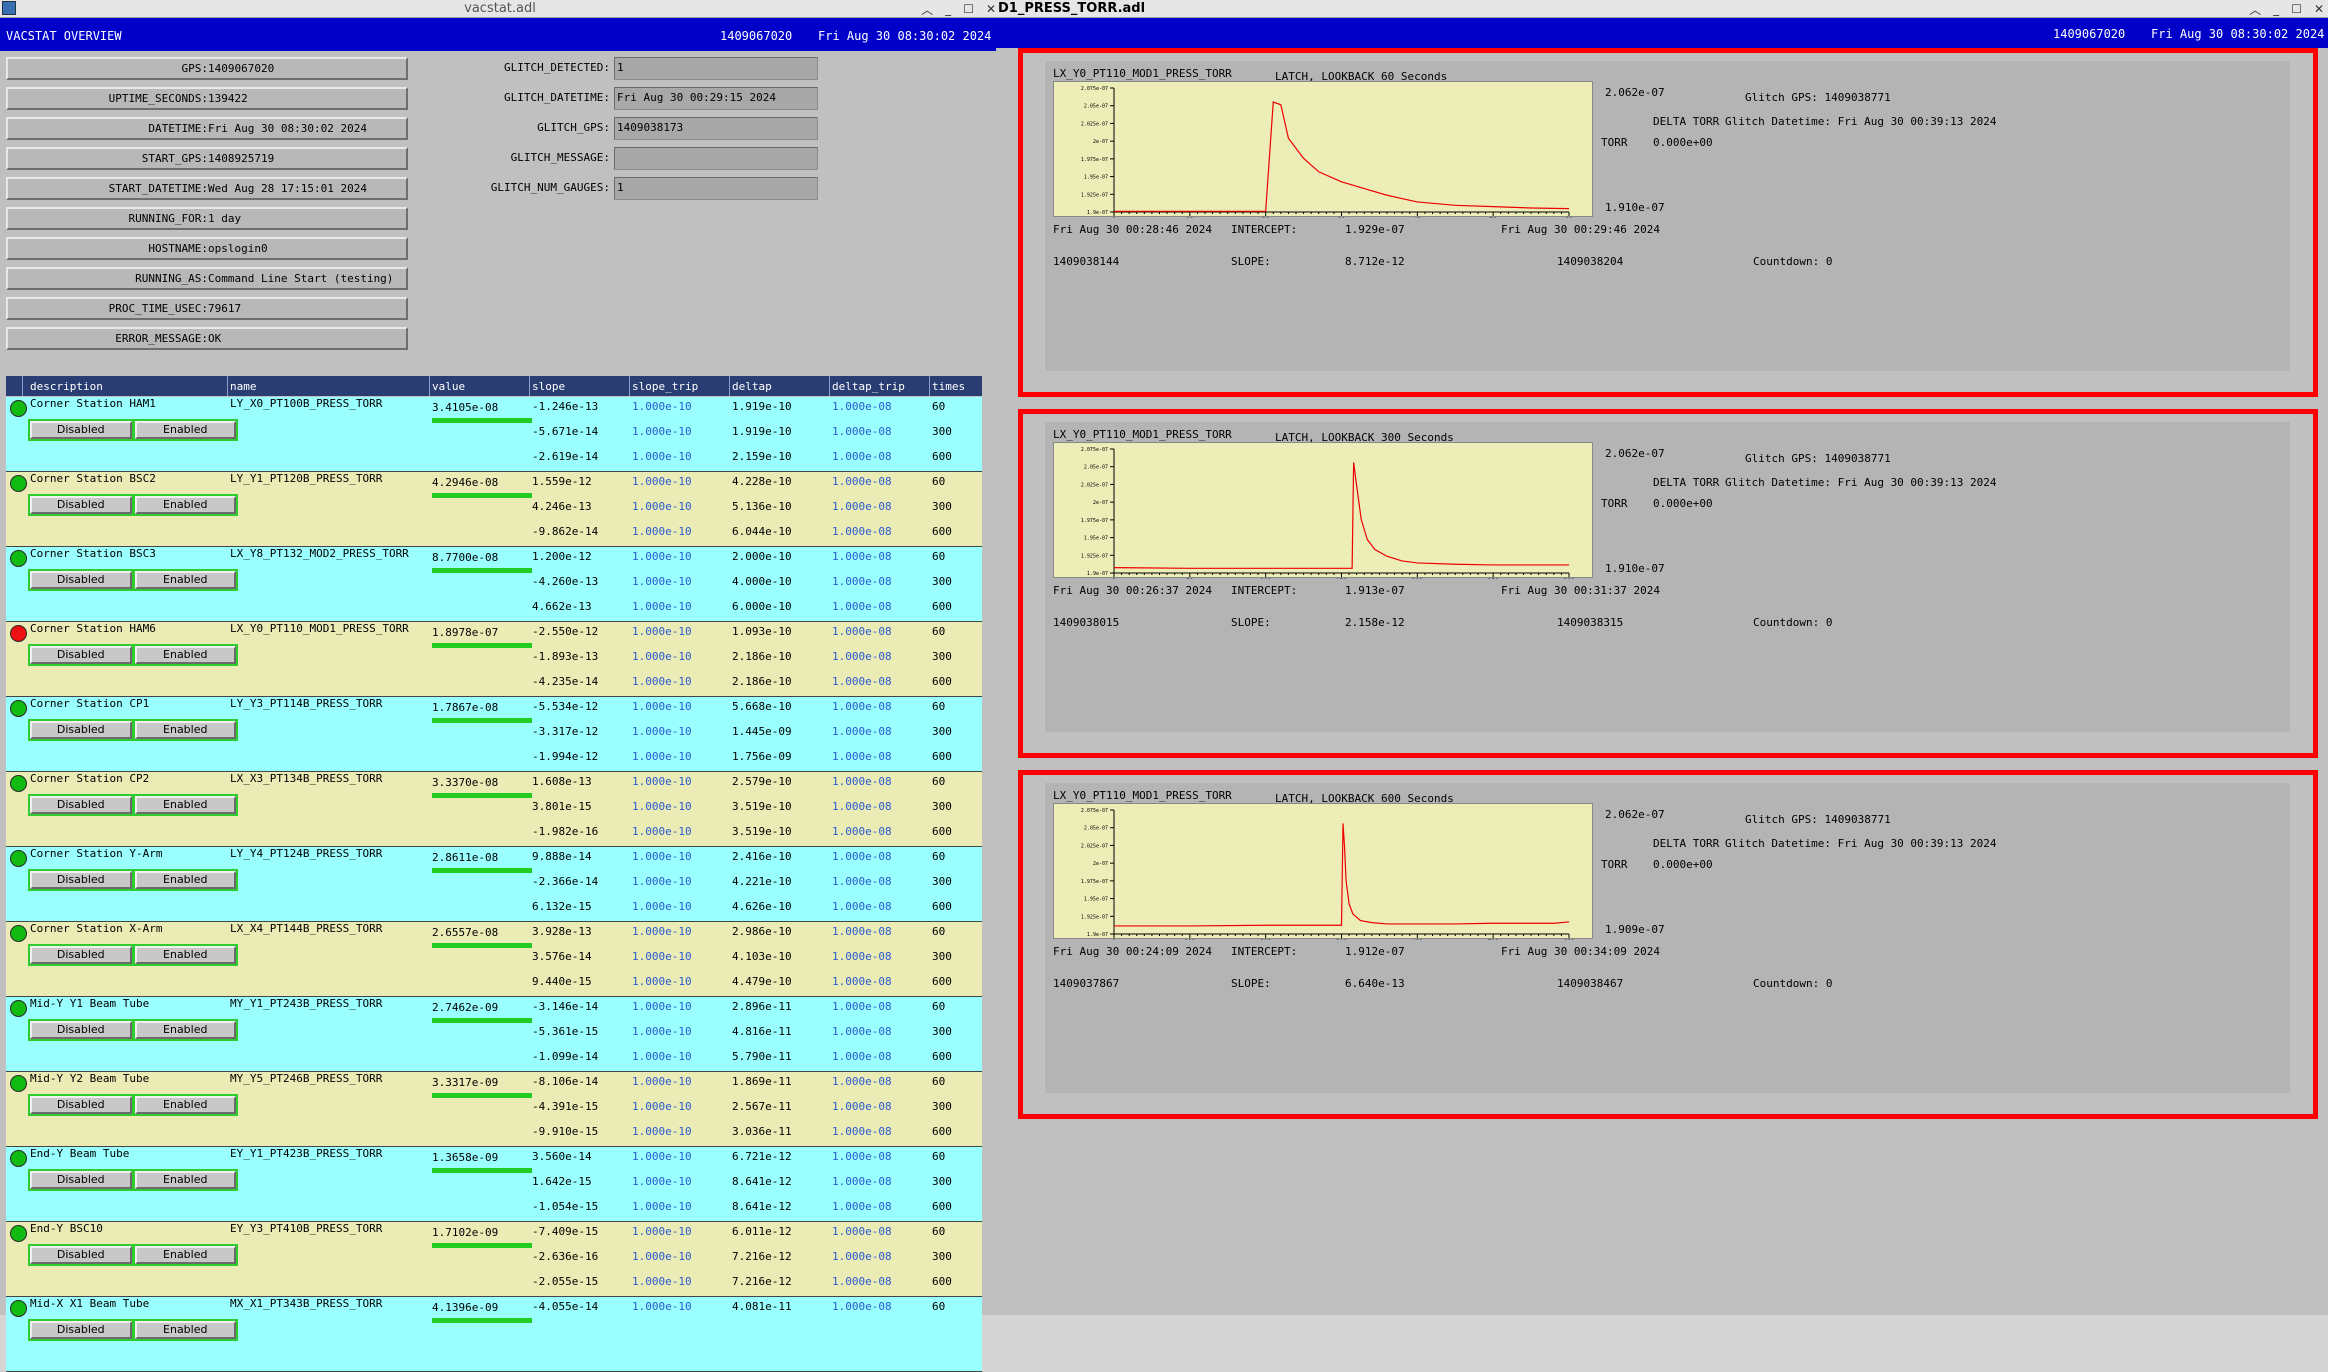 This screenshot has width=2328, height=1372. I want to click on unit-label: TORR, so click(1614, 864).